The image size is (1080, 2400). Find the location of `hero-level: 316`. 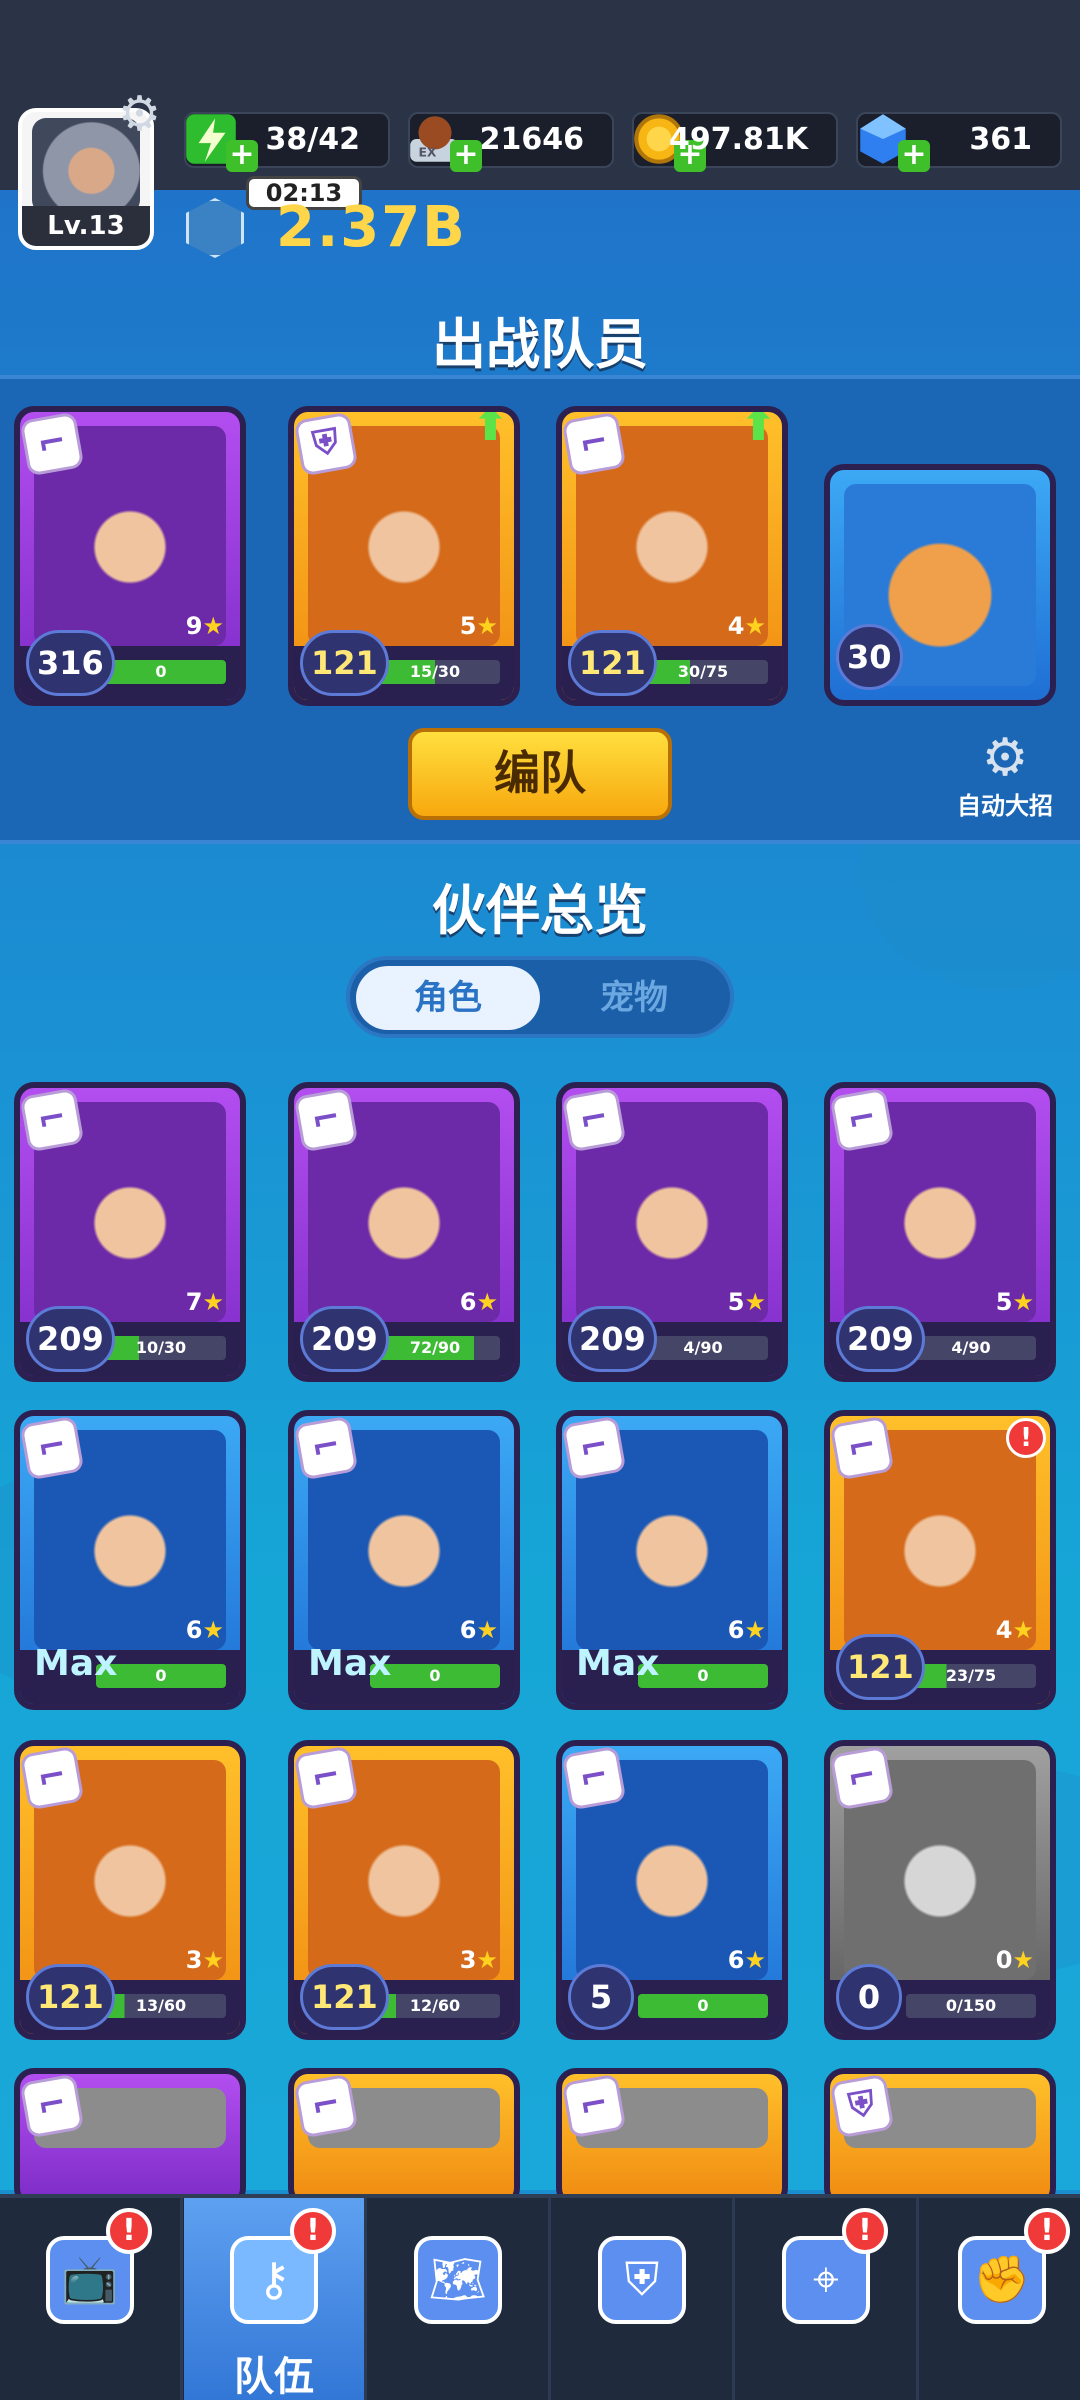

hero-level: 316 is located at coordinates (70, 663).